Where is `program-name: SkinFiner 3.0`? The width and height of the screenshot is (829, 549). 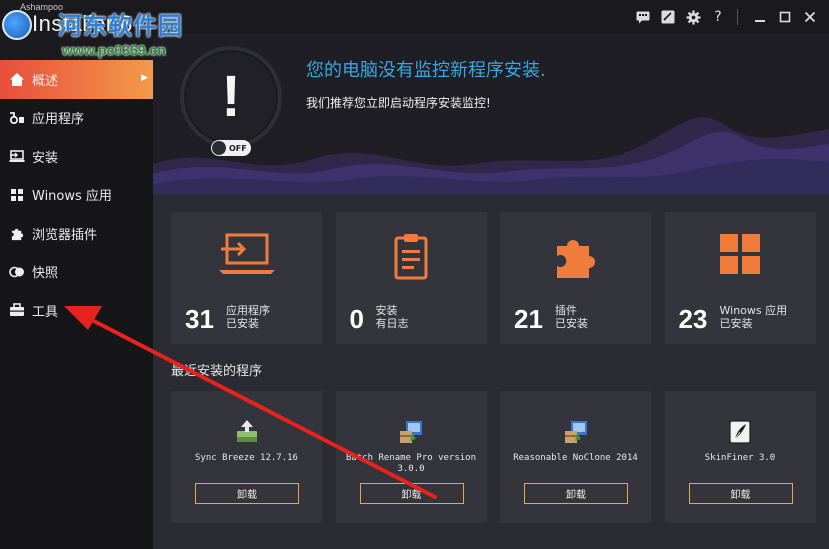
program-name: SkinFiner 3.0 is located at coordinates (740, 458).